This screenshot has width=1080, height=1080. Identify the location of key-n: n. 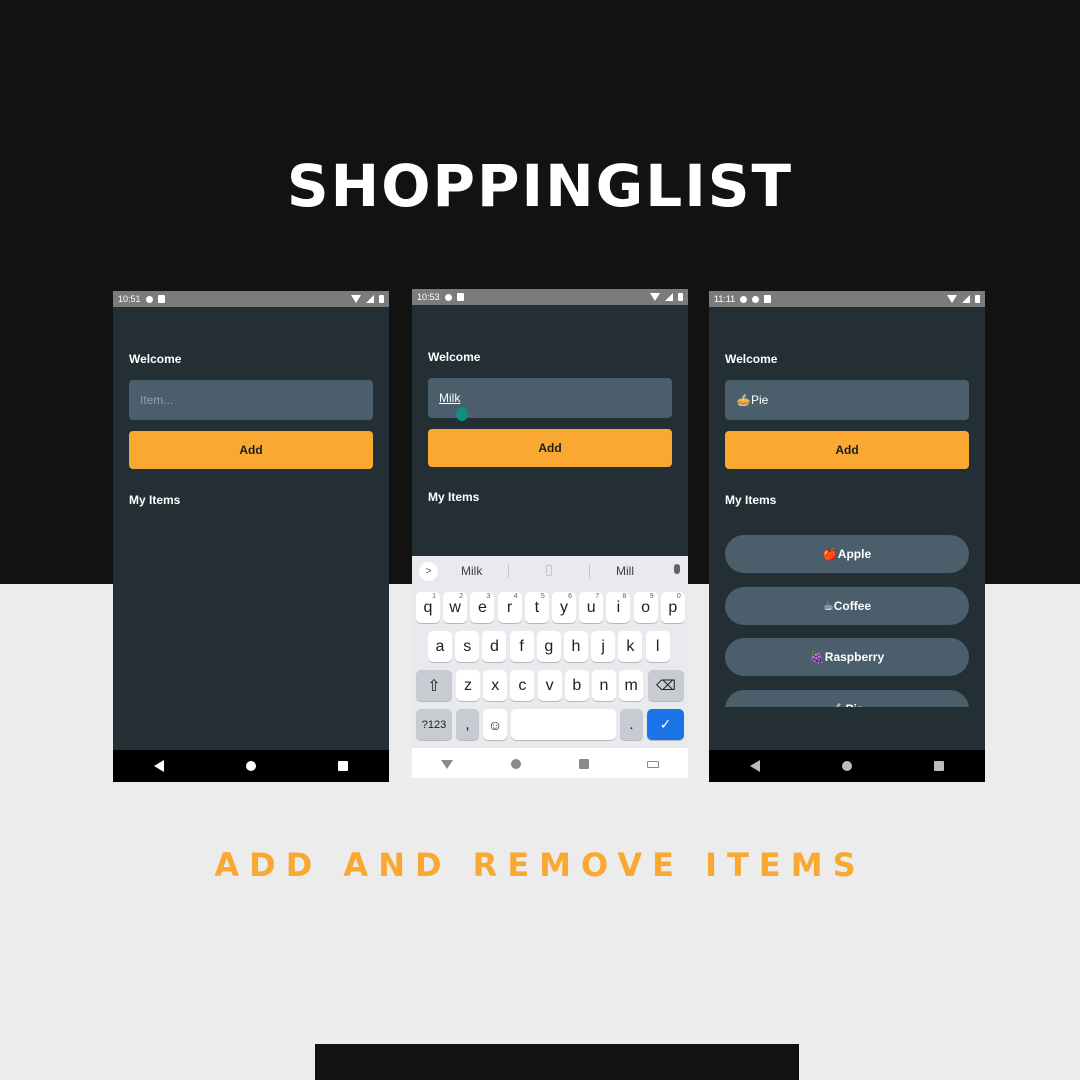
(604, 685).